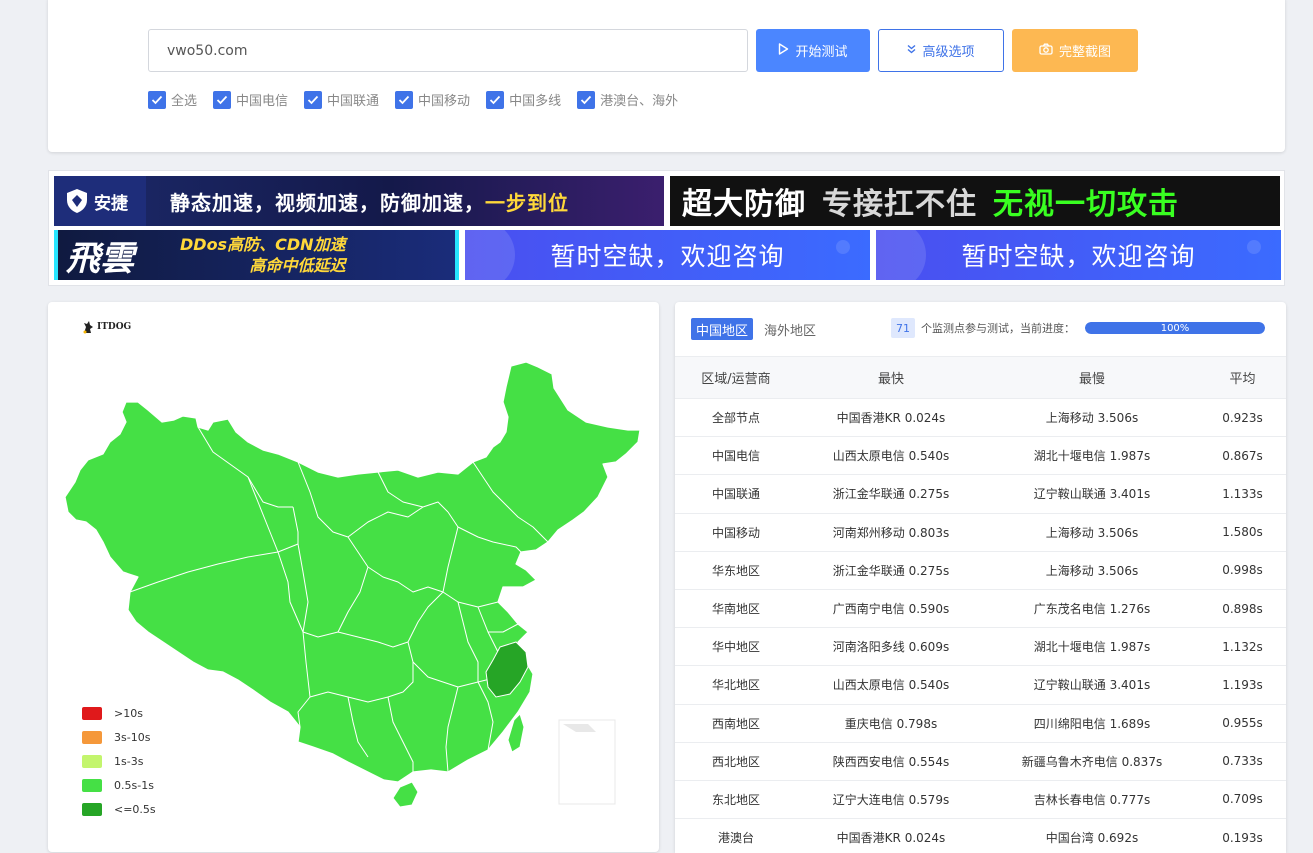  I want to click on south-sea-inset, so click(587, 762).